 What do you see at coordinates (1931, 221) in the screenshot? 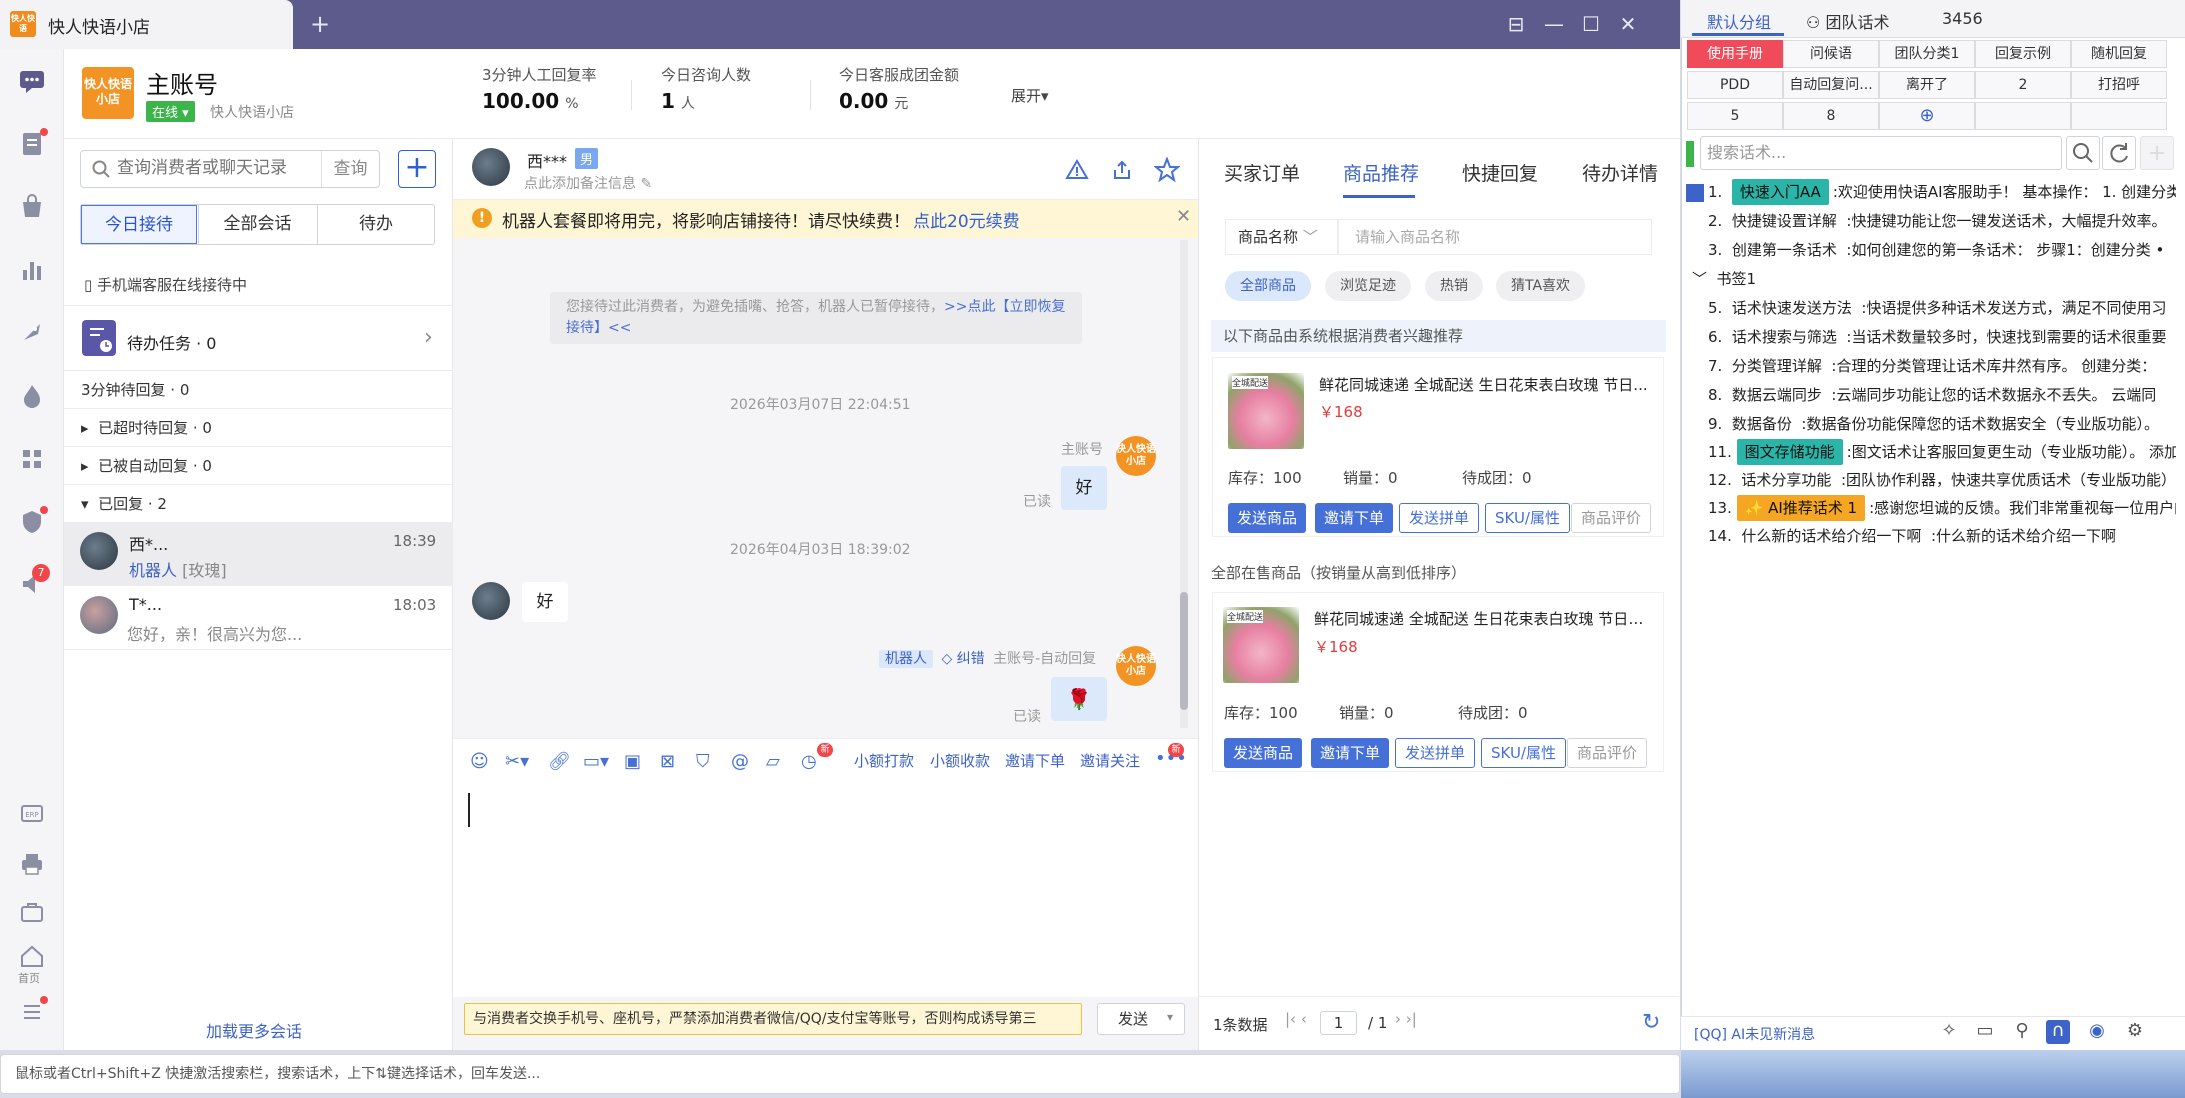
I see `script-item: 2. 快捷键设置详解 :快捷键功能让您一键发送话术，大幅提升效率。` at bounding box center [1931, 221].